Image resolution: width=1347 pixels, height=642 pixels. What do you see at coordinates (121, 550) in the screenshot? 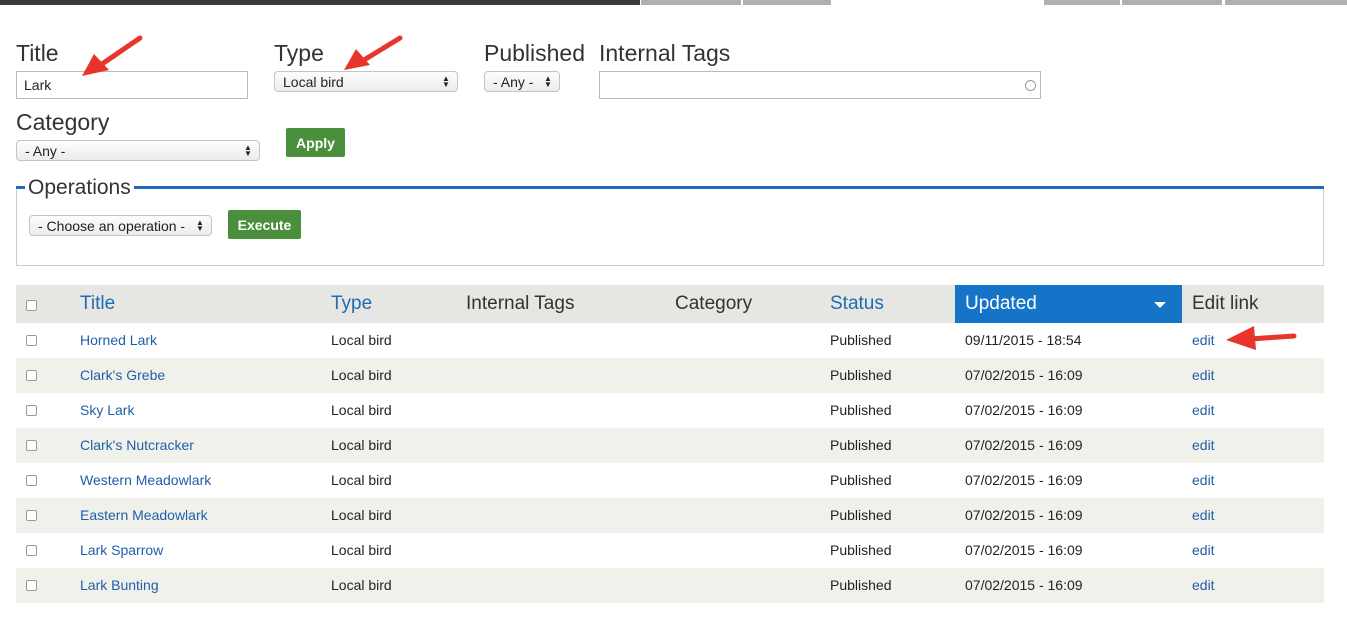
I see `row-title-link: Lark Sparrow` at bounding box center [121, 550].